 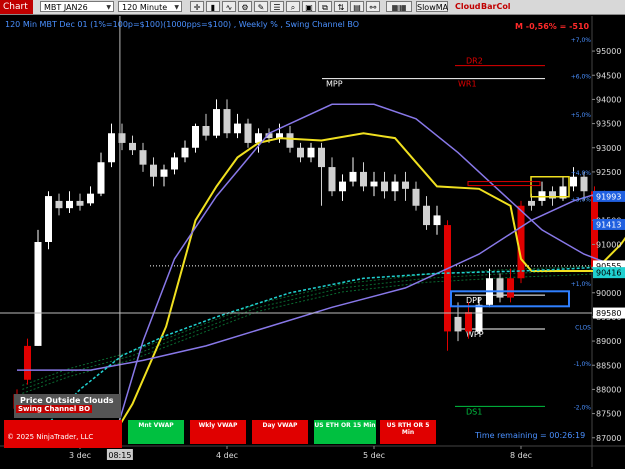 I want to click on interval-select-value: 120 Minute, so click(x=145, y=7).